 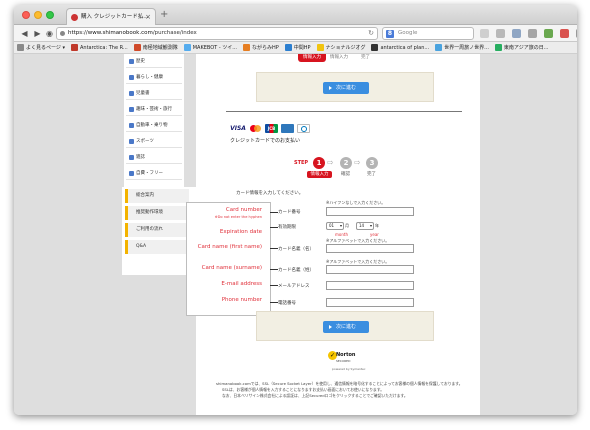 I want to click on addon-icon, so click(x=548, y=33).